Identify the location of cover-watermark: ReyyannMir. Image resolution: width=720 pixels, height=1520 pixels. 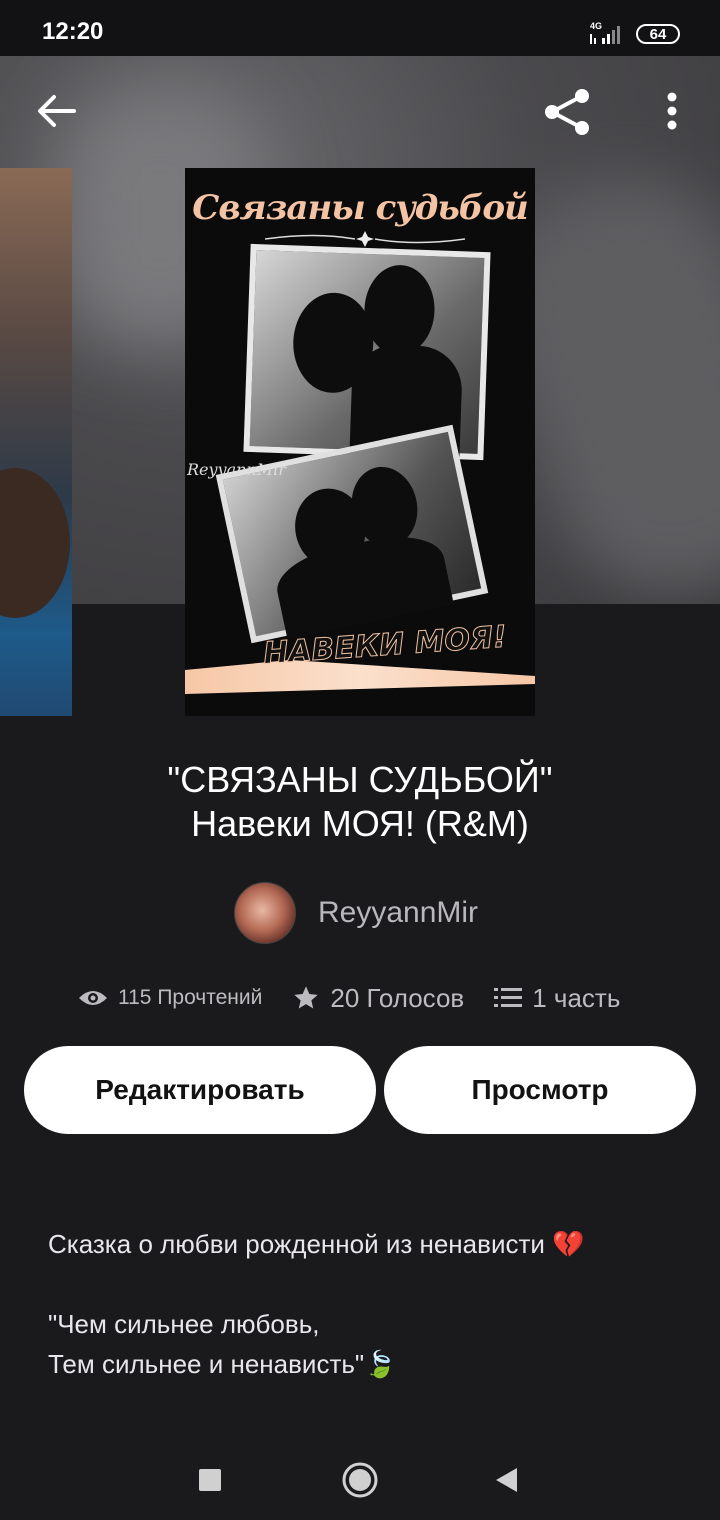
(236, 469).